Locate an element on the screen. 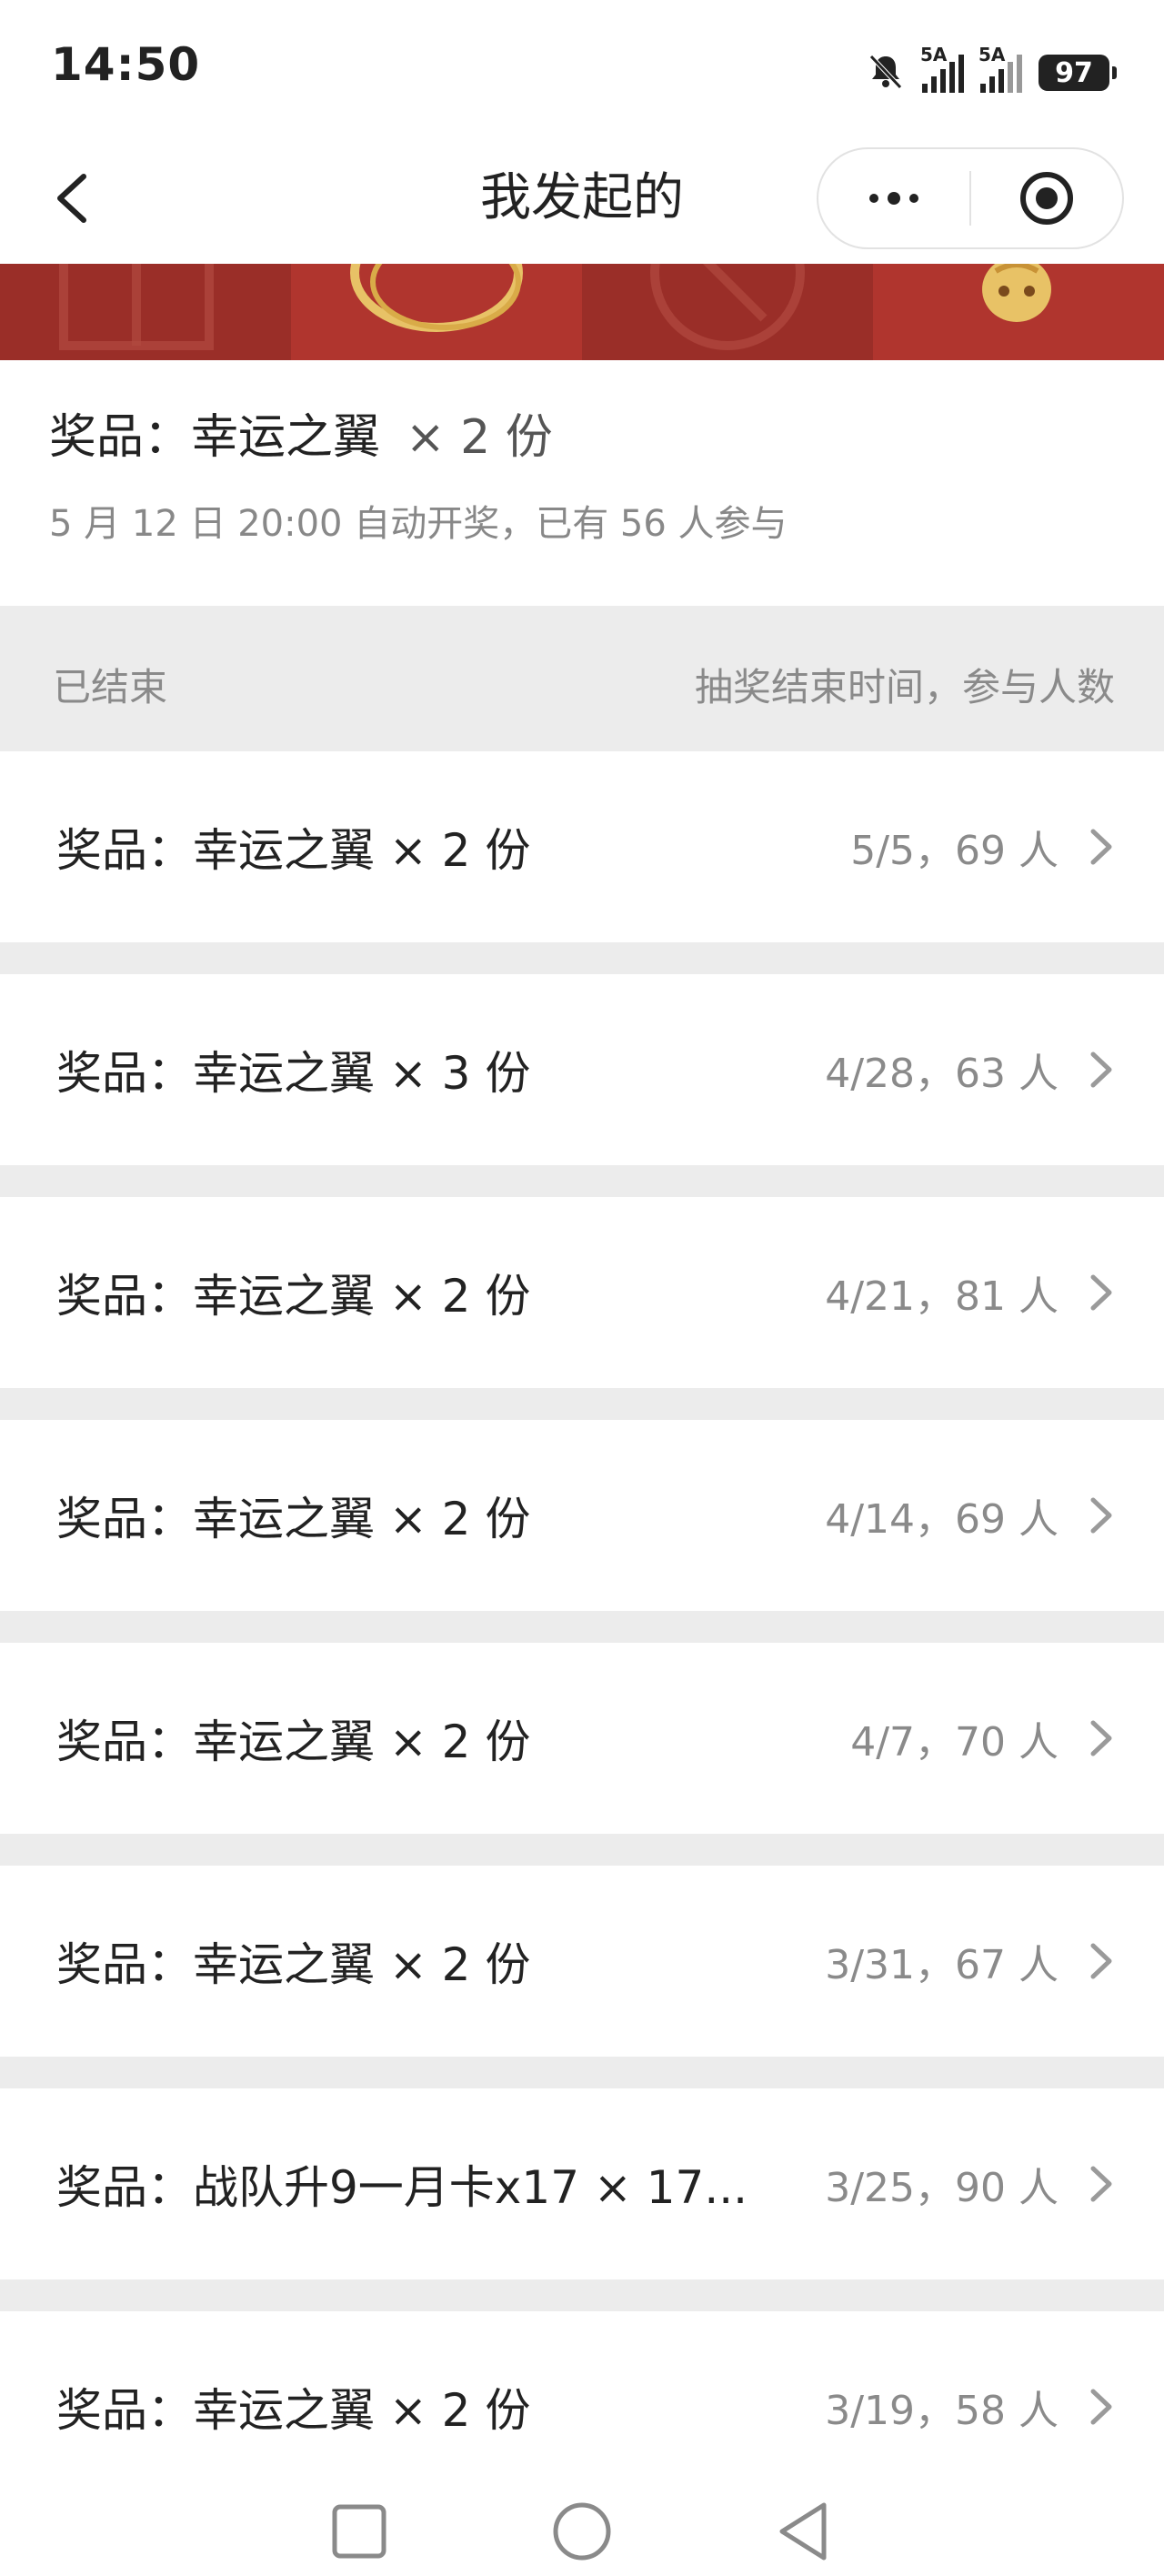  list-item: 奖品：幸运之翼 × 2 份 3/19，58 人 is located at coordinates (582, 2406).